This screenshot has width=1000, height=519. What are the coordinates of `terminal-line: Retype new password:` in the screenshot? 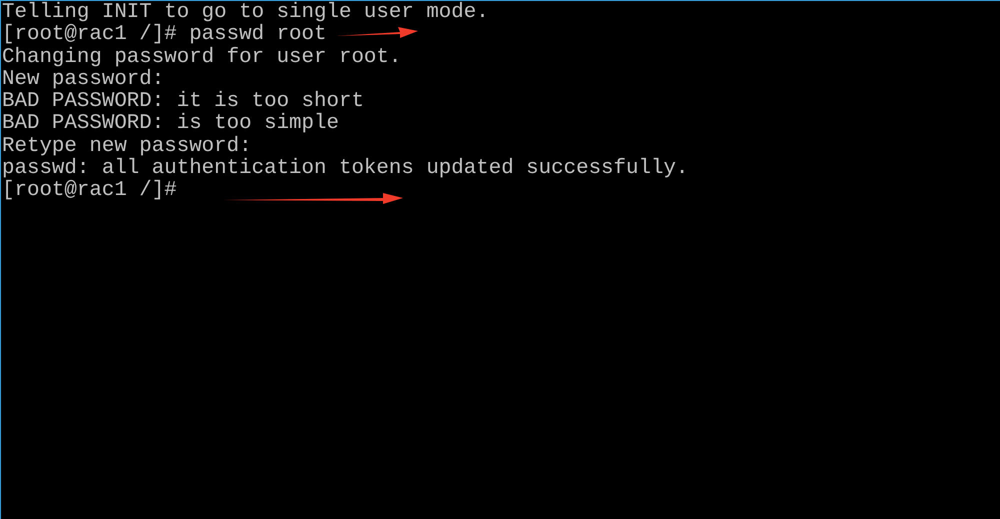 It's located at (127, 146).